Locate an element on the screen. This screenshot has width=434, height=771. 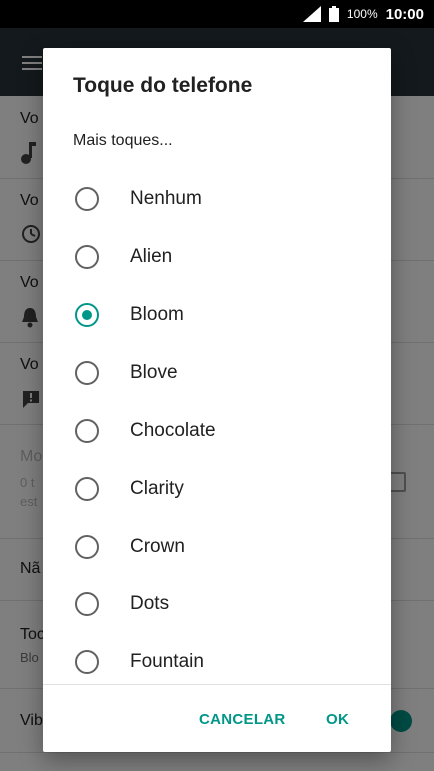
option-label: Chocolate is located at coordinates (173, 430).